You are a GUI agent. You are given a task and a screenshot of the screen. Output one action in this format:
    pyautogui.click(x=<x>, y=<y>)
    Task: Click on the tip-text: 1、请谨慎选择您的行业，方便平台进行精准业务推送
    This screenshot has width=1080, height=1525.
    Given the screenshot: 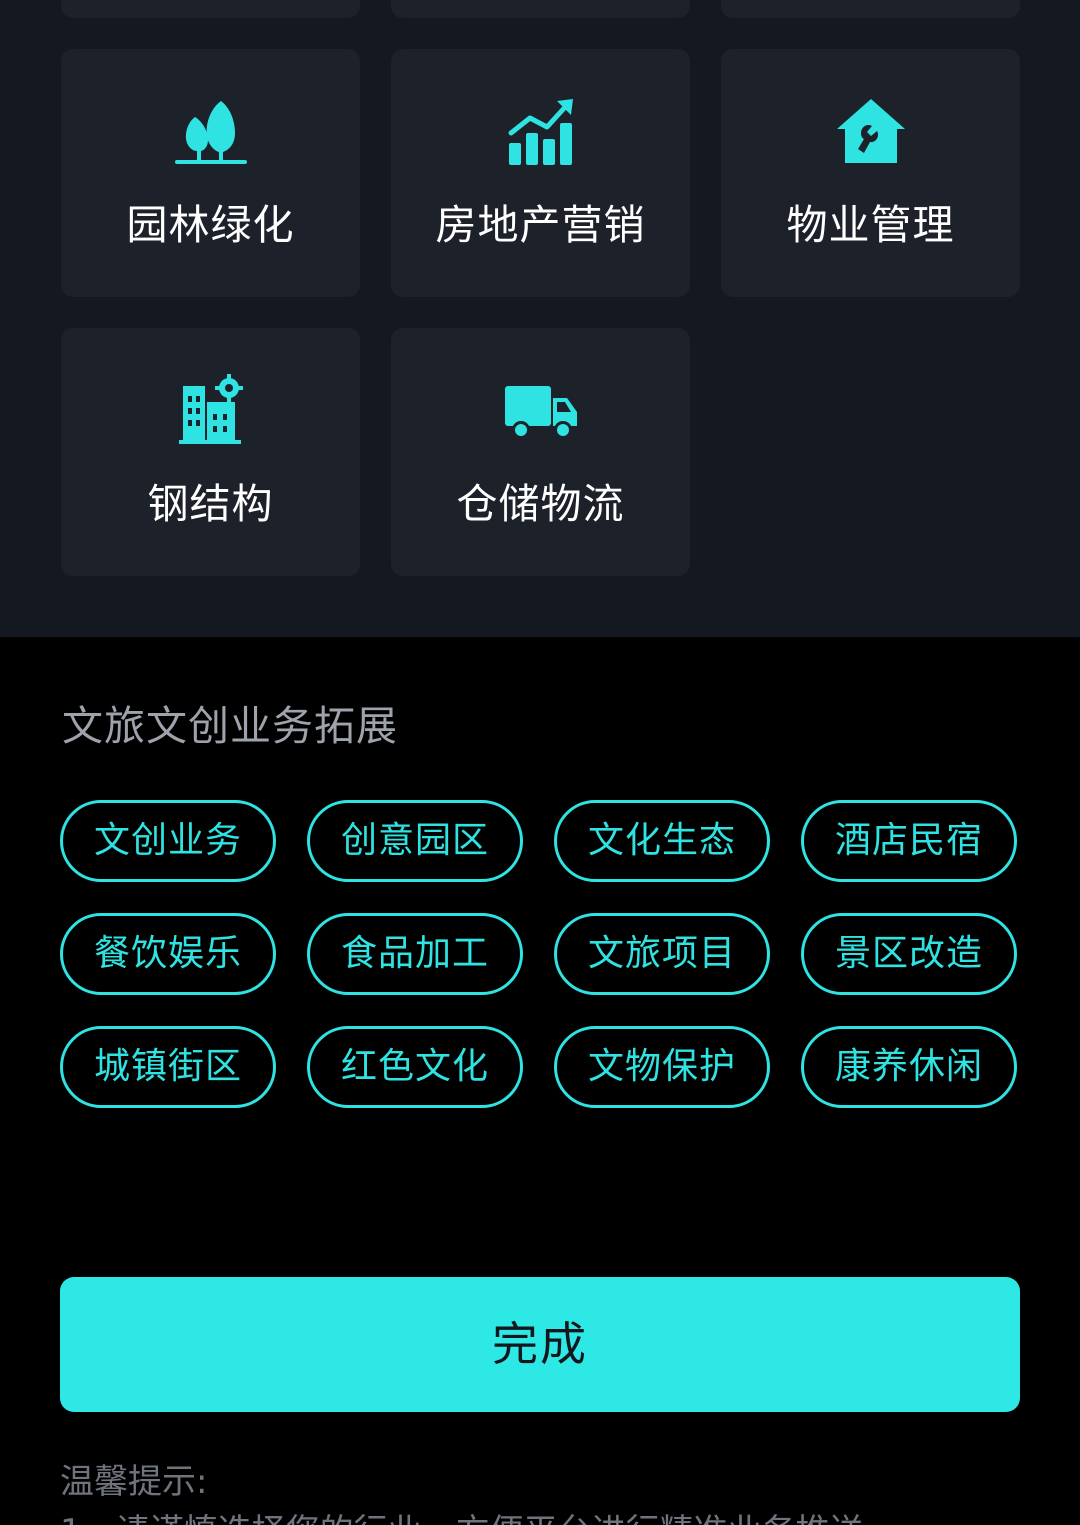 What is the action you would take?
    pyautogui.click(x=540, y=1517)
    